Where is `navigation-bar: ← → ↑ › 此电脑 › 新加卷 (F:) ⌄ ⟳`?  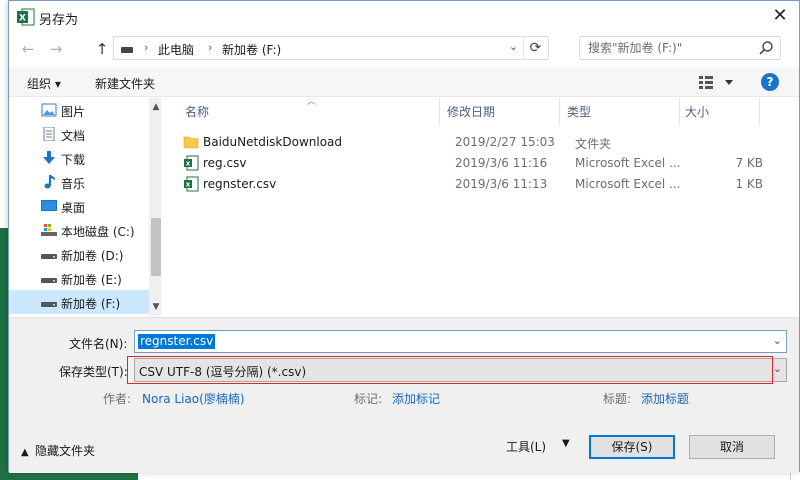
navigation-bar: ← → ↑ › 此电脑 › 新加卷 (F:) ⌄ ⟳ is located at coordinates (404, 49).